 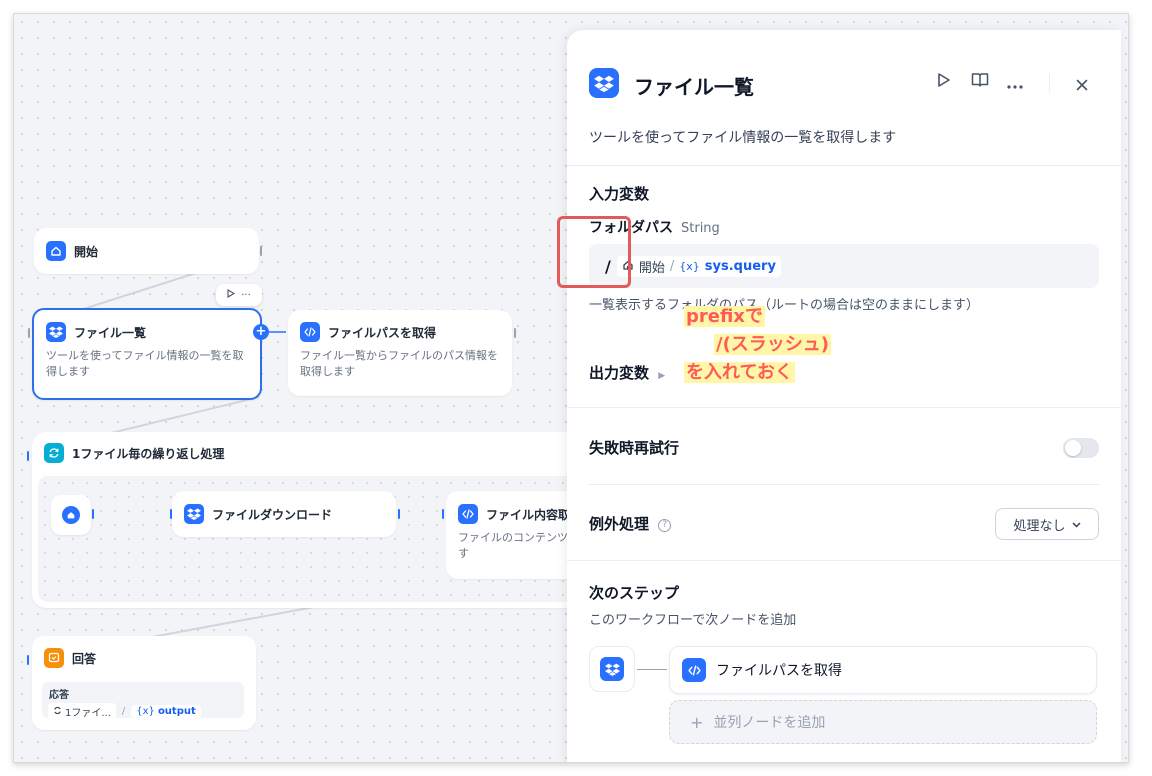 I want to click on error-handling-select-value: 処理なし, so click(x=1039, y=526).